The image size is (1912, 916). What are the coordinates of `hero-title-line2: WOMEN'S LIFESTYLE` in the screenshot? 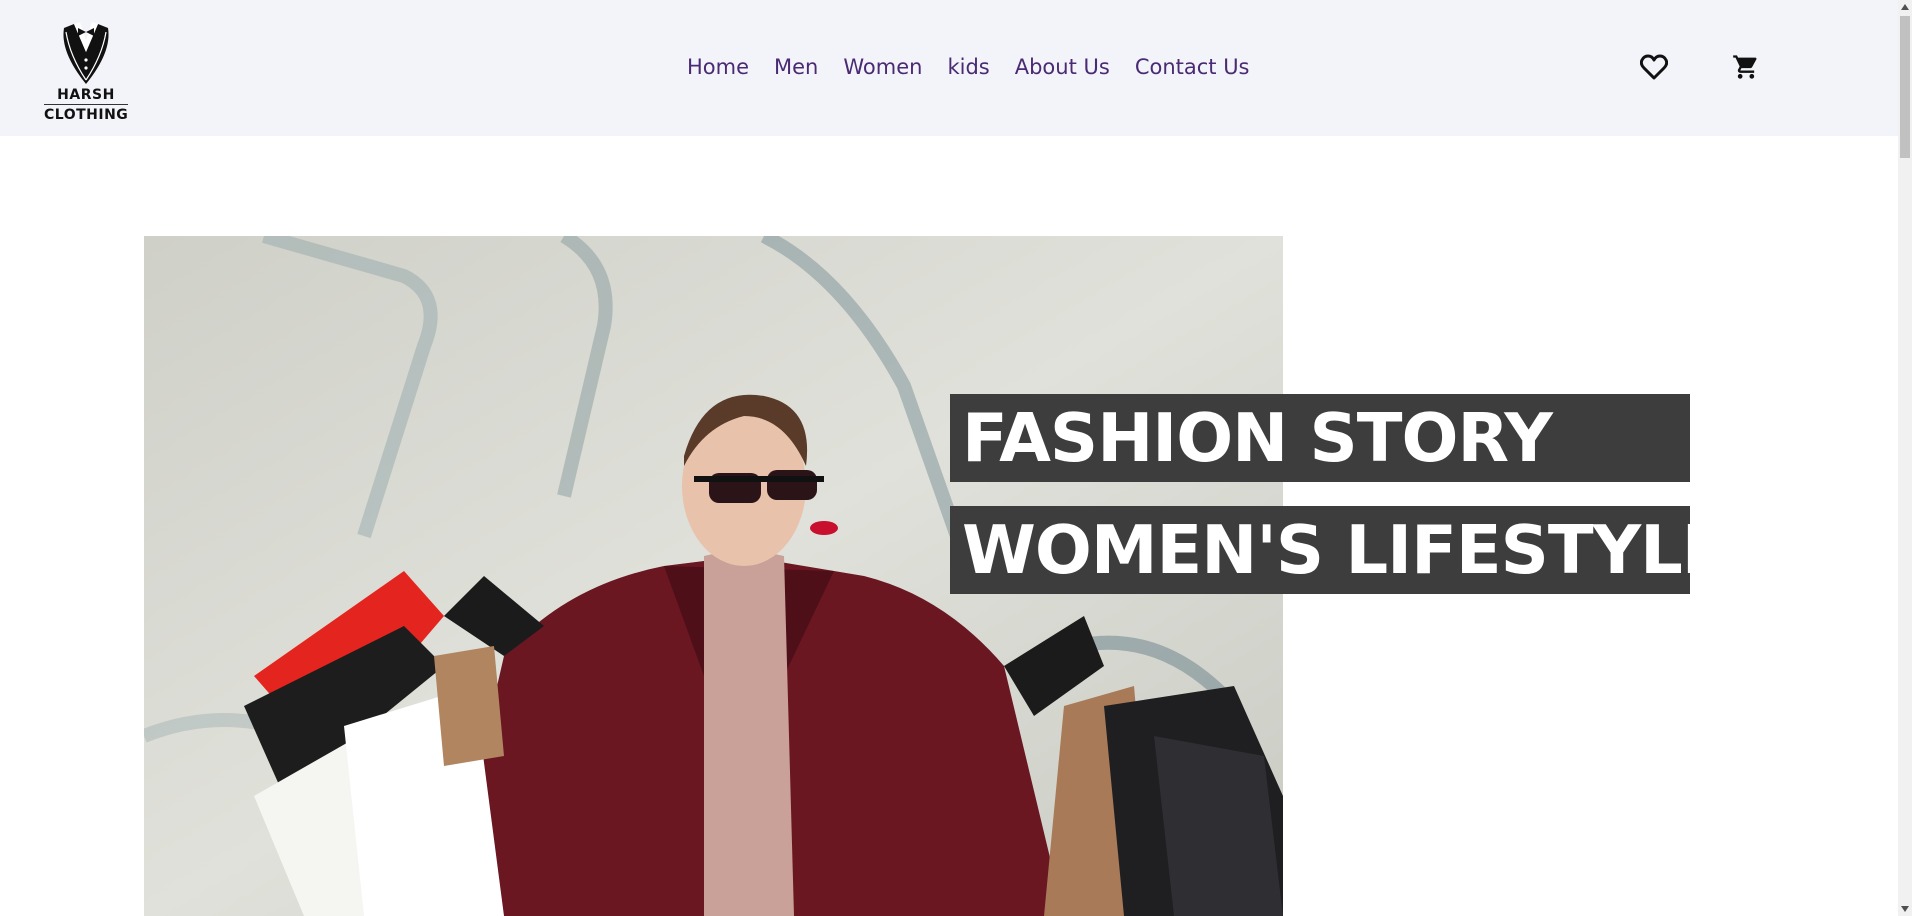 It's located at (1339, 550).